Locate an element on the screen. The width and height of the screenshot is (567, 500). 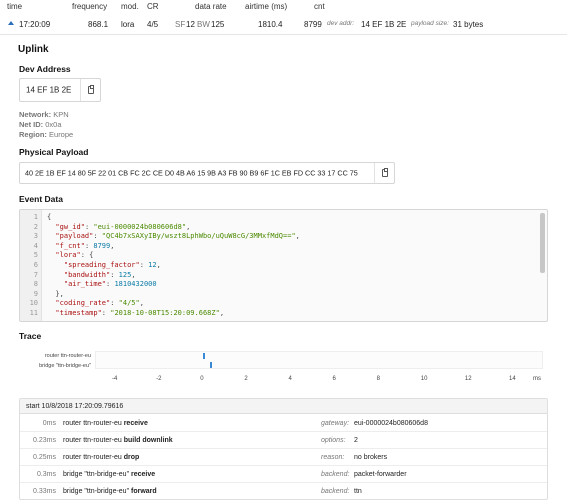
trace-start: start 10/8/2018 17:20:09.79616 is located at coordinates (75, 406).